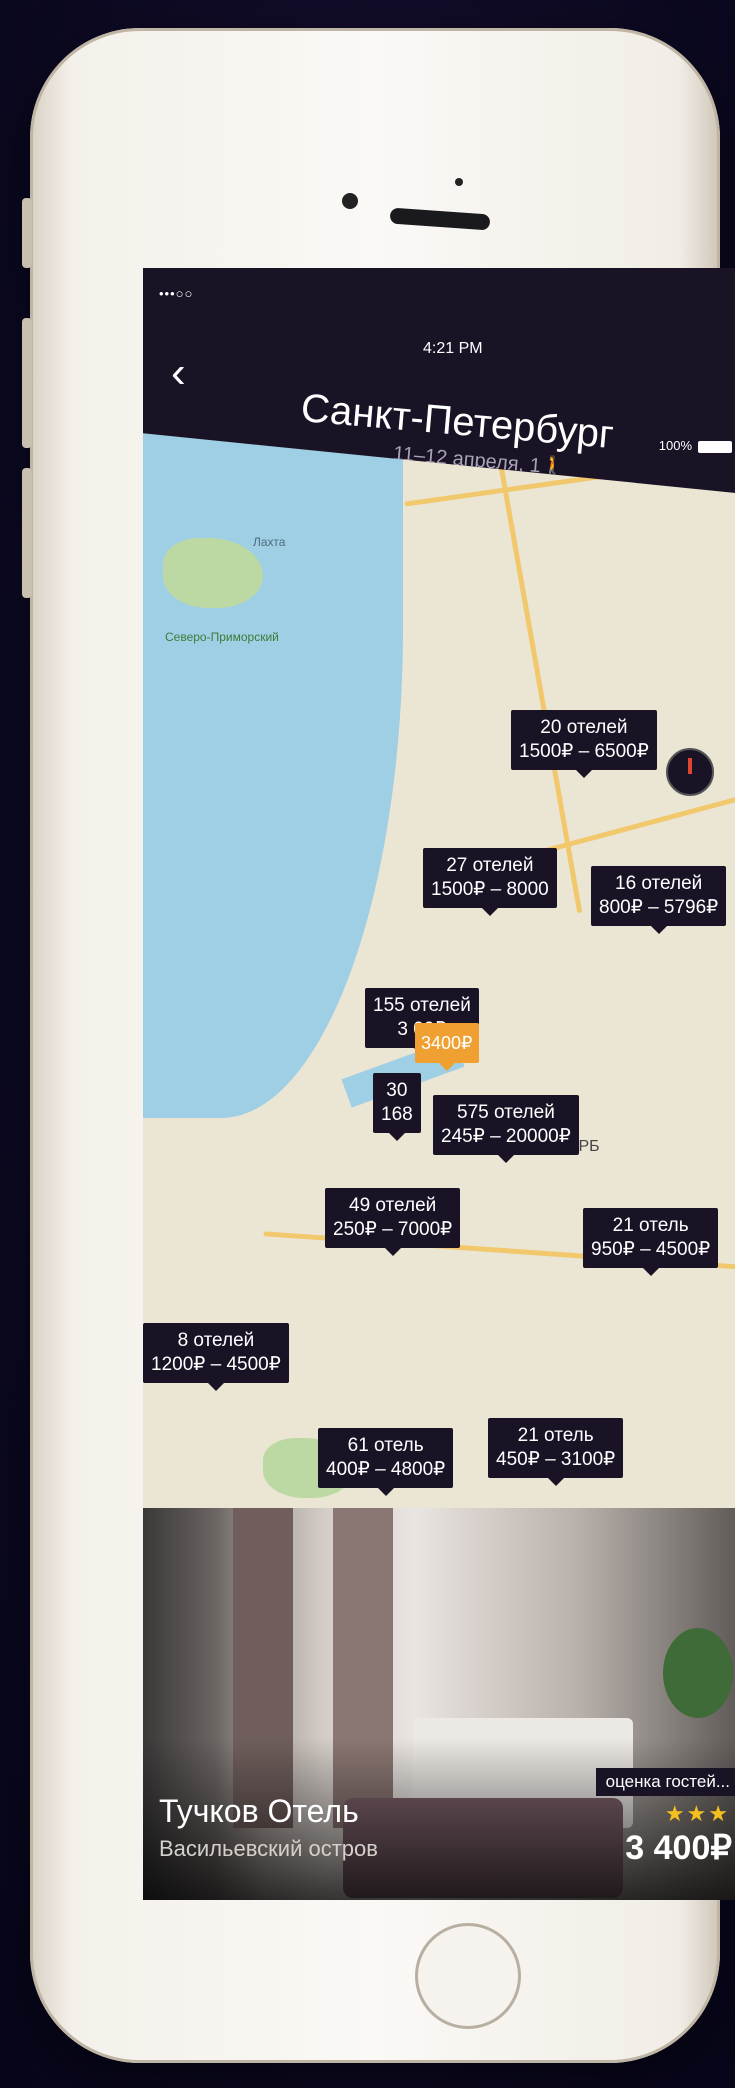 The height and width of the screenshot is (2088, 735). Describe the element at coordinates (556, 1452) in the screenshot. I see `map-pin: 21 отель 450₽ – 3100₽` at that location.